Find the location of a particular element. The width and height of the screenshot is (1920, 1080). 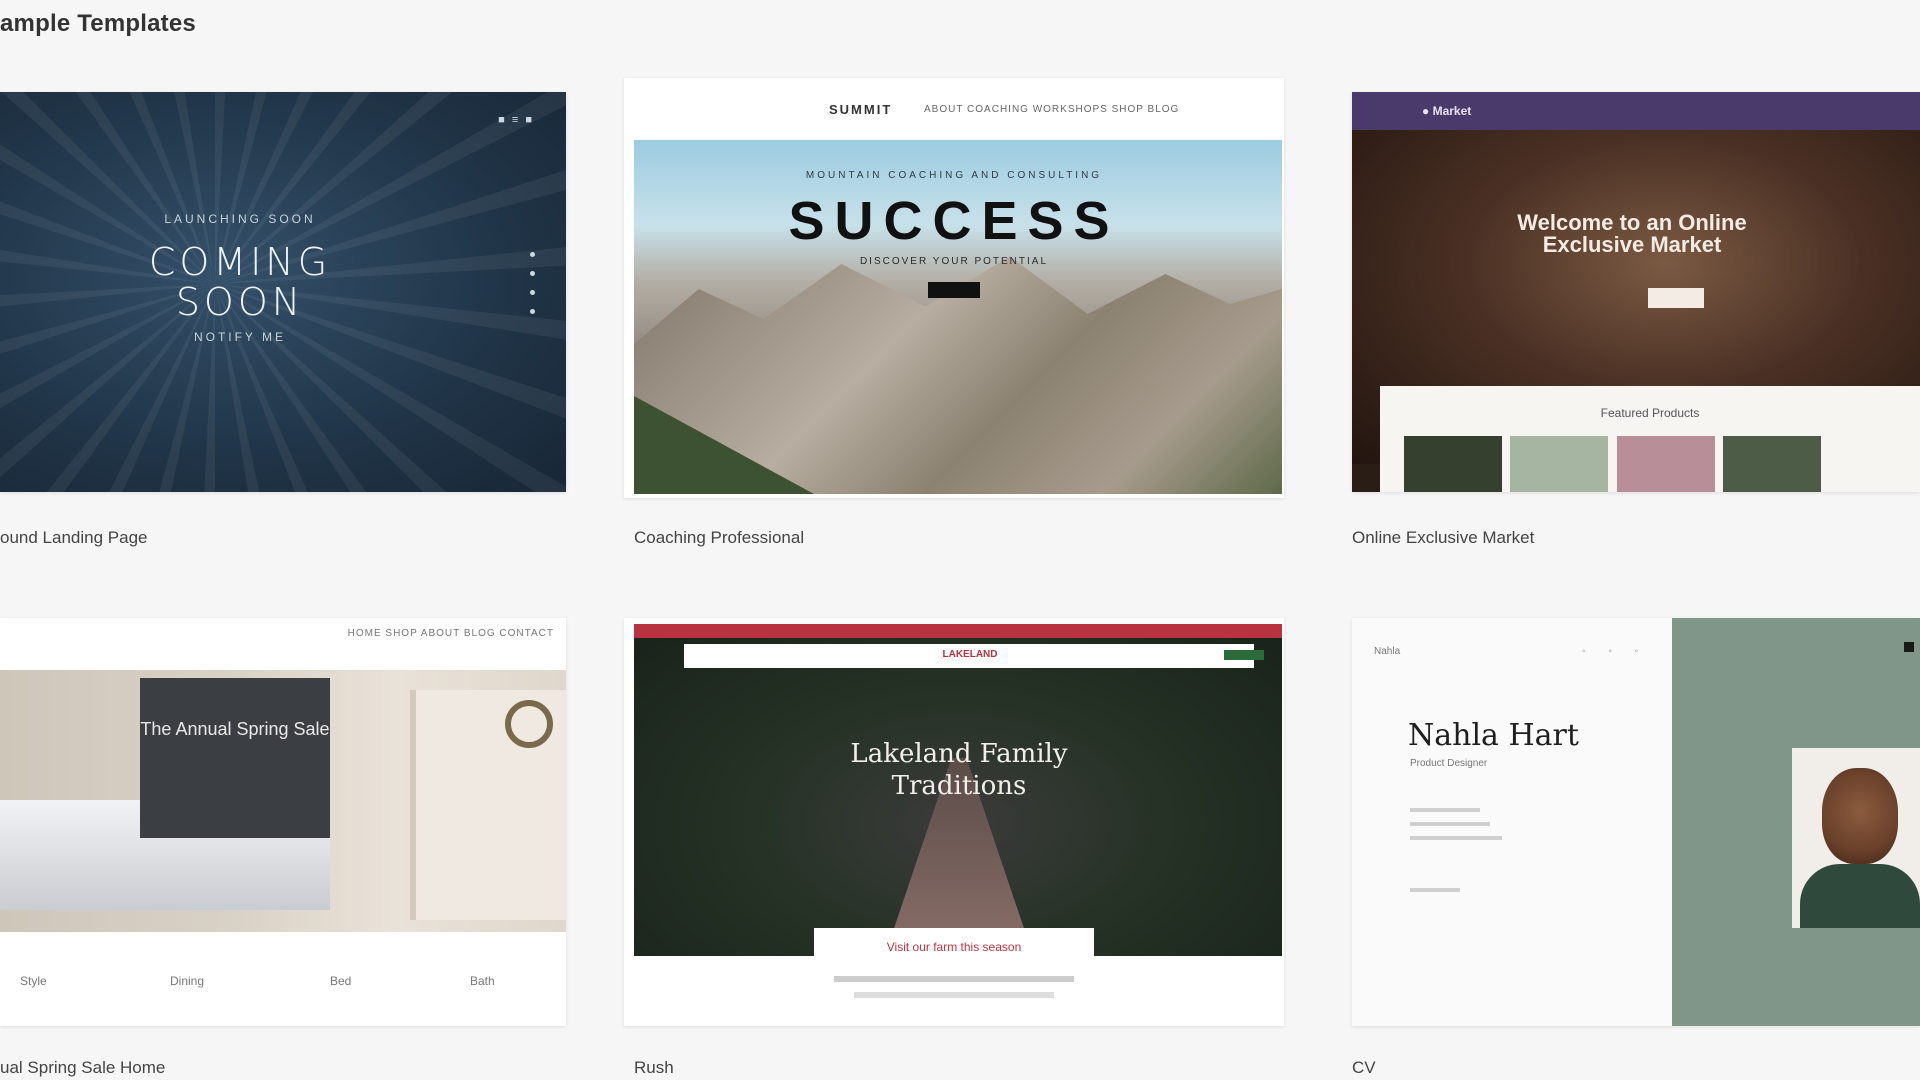

eyebrow-text: LAUNCHING SOON is located at coordinates (240, 219).